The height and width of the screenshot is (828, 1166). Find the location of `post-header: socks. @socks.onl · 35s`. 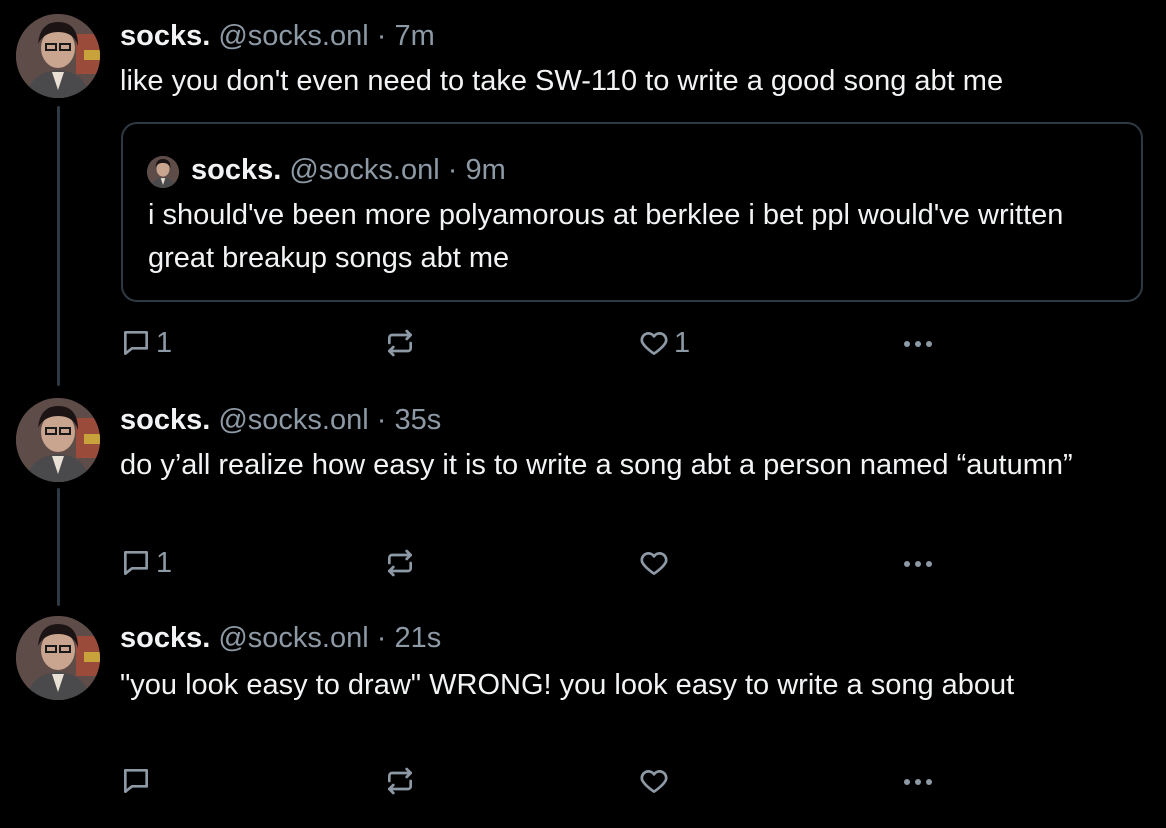

post-header: socks. @socks.onl · 35s is located at coordinates (280, 420).